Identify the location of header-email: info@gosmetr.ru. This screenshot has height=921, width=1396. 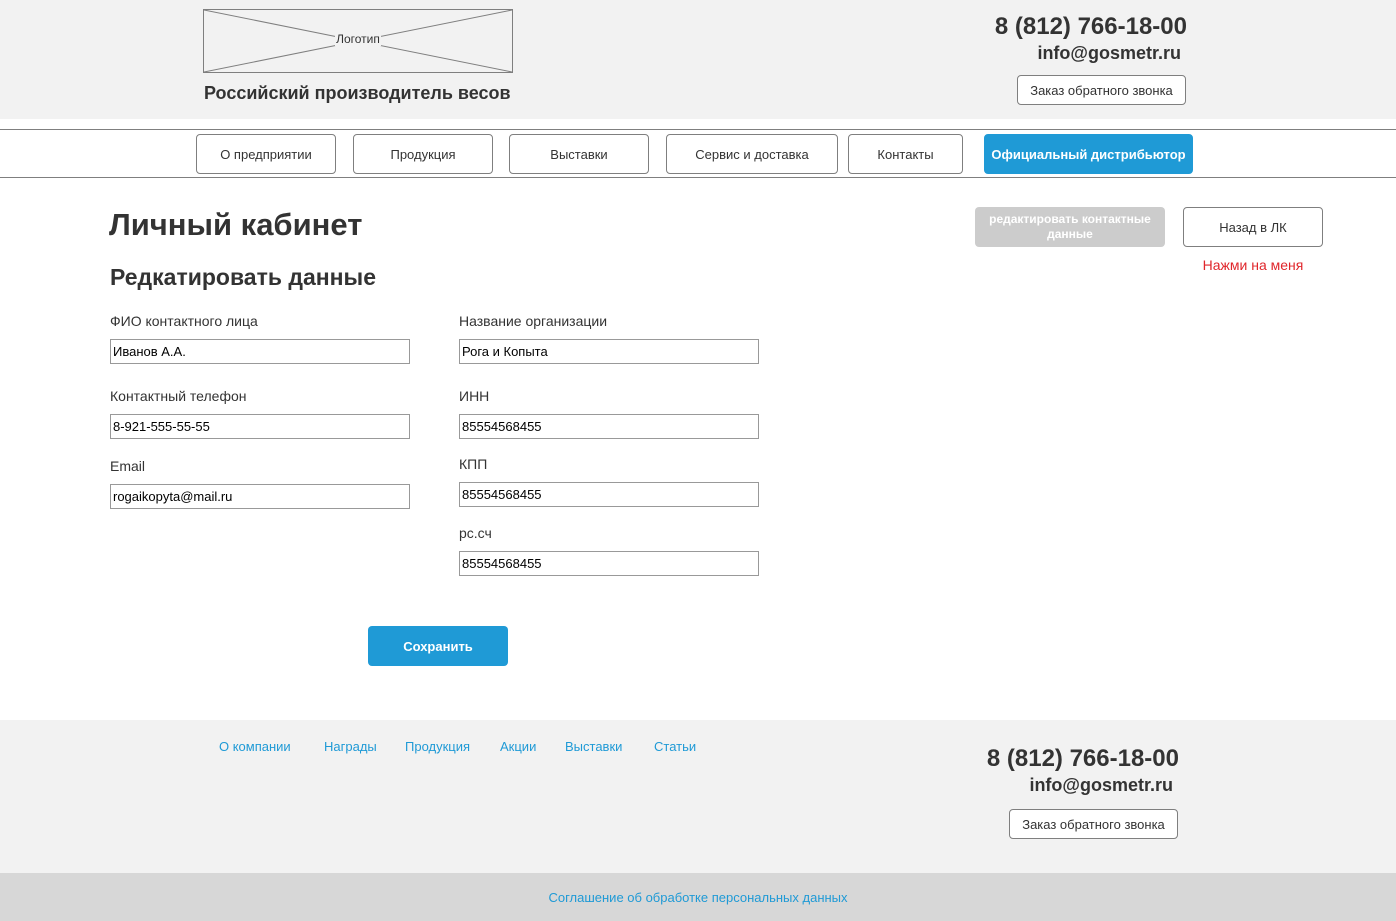
(1109, 53).